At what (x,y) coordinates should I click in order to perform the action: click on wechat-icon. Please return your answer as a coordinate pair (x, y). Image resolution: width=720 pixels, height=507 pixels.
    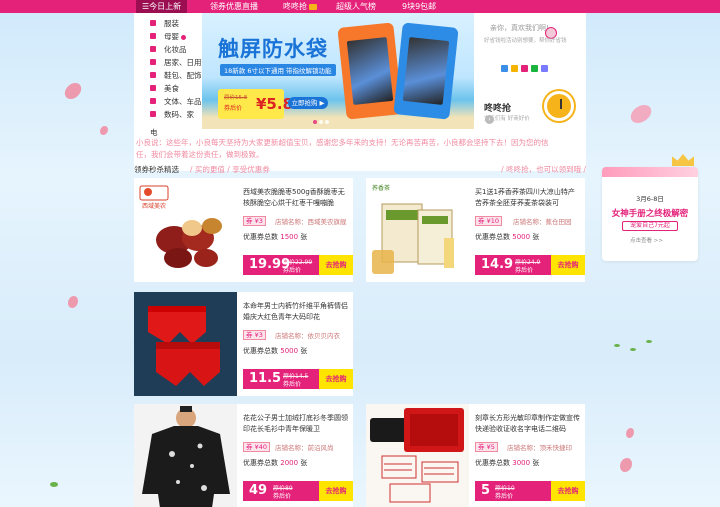
    Looking at the image, I should click on (534, 68).